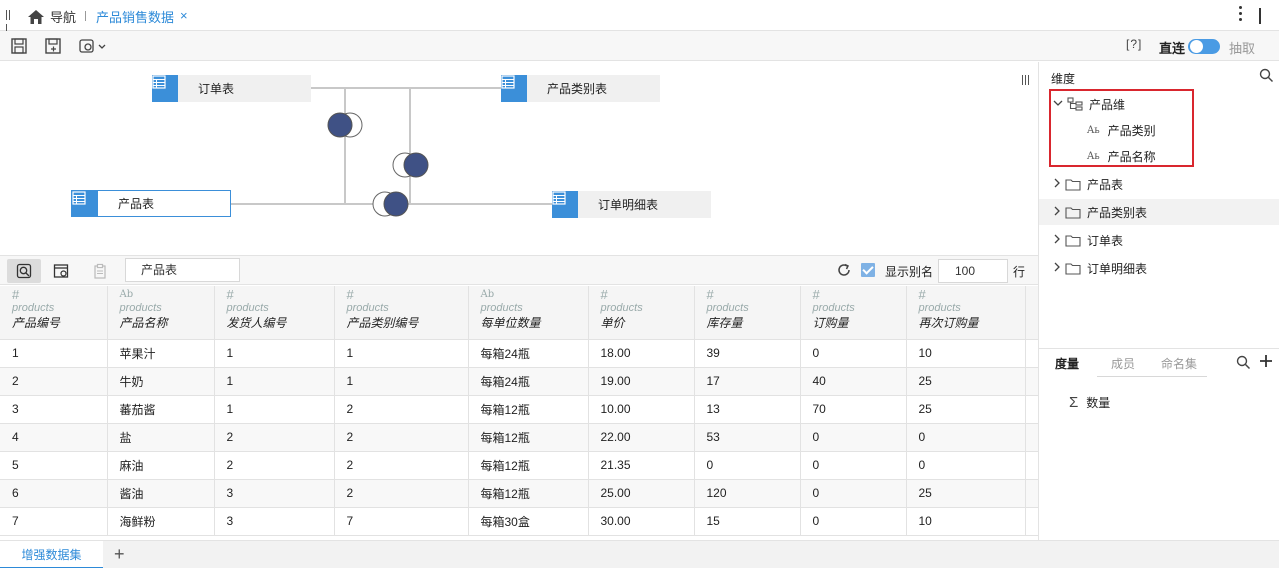  I want to click on column-header, so click(1031, 313).